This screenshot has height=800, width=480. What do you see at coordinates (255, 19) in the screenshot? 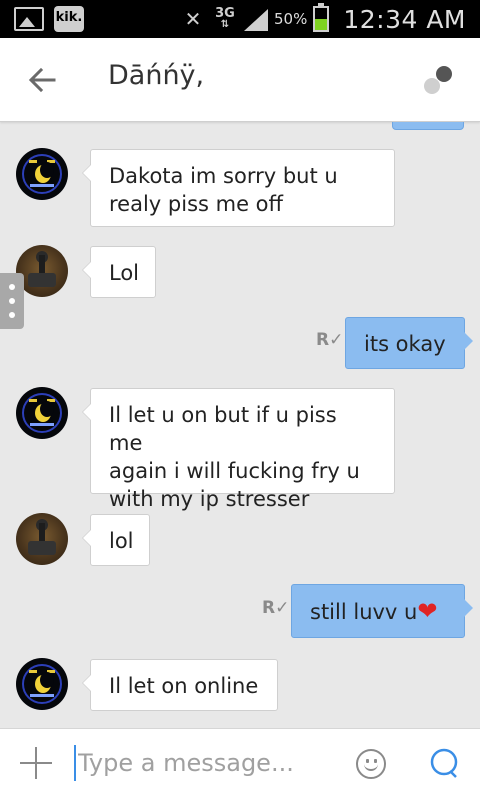
I see `signal-icon` at bounding box center [255, 19].